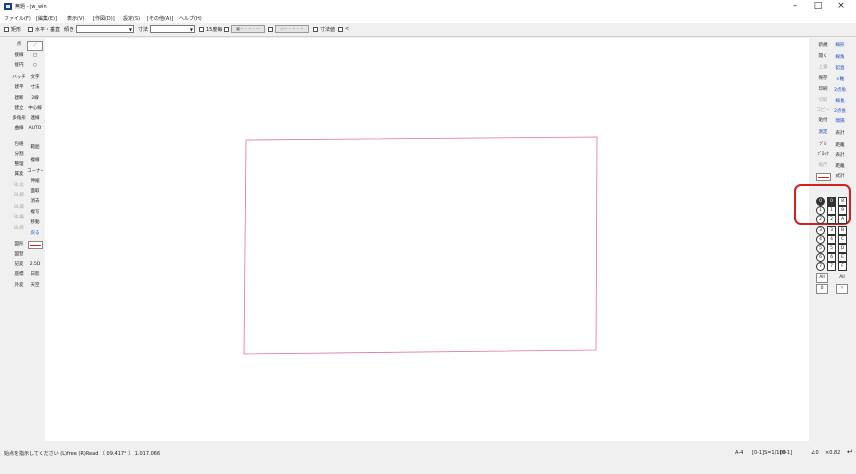 Image resolution: width=856 pixels, height=474 pixels. What do you see at coordinates (105, 29) in the screenshot?
I see `tilt-select: ▼` at bounding box center [105, 29].